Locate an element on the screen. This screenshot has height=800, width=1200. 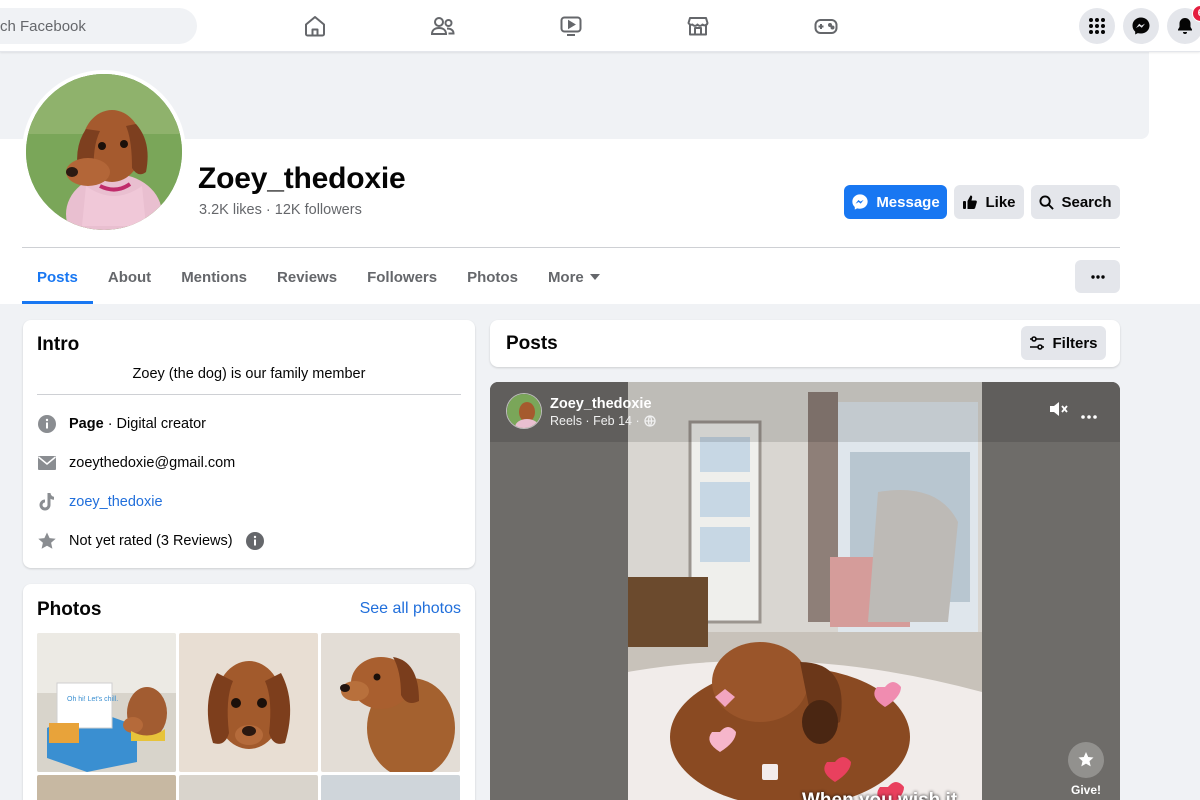
give-stars-button is located at coordinates (1086, 760).